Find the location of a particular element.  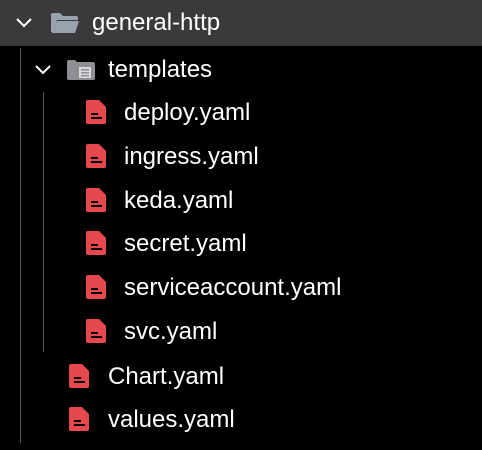

folder-open-icon is located at coordinates (65, 23).